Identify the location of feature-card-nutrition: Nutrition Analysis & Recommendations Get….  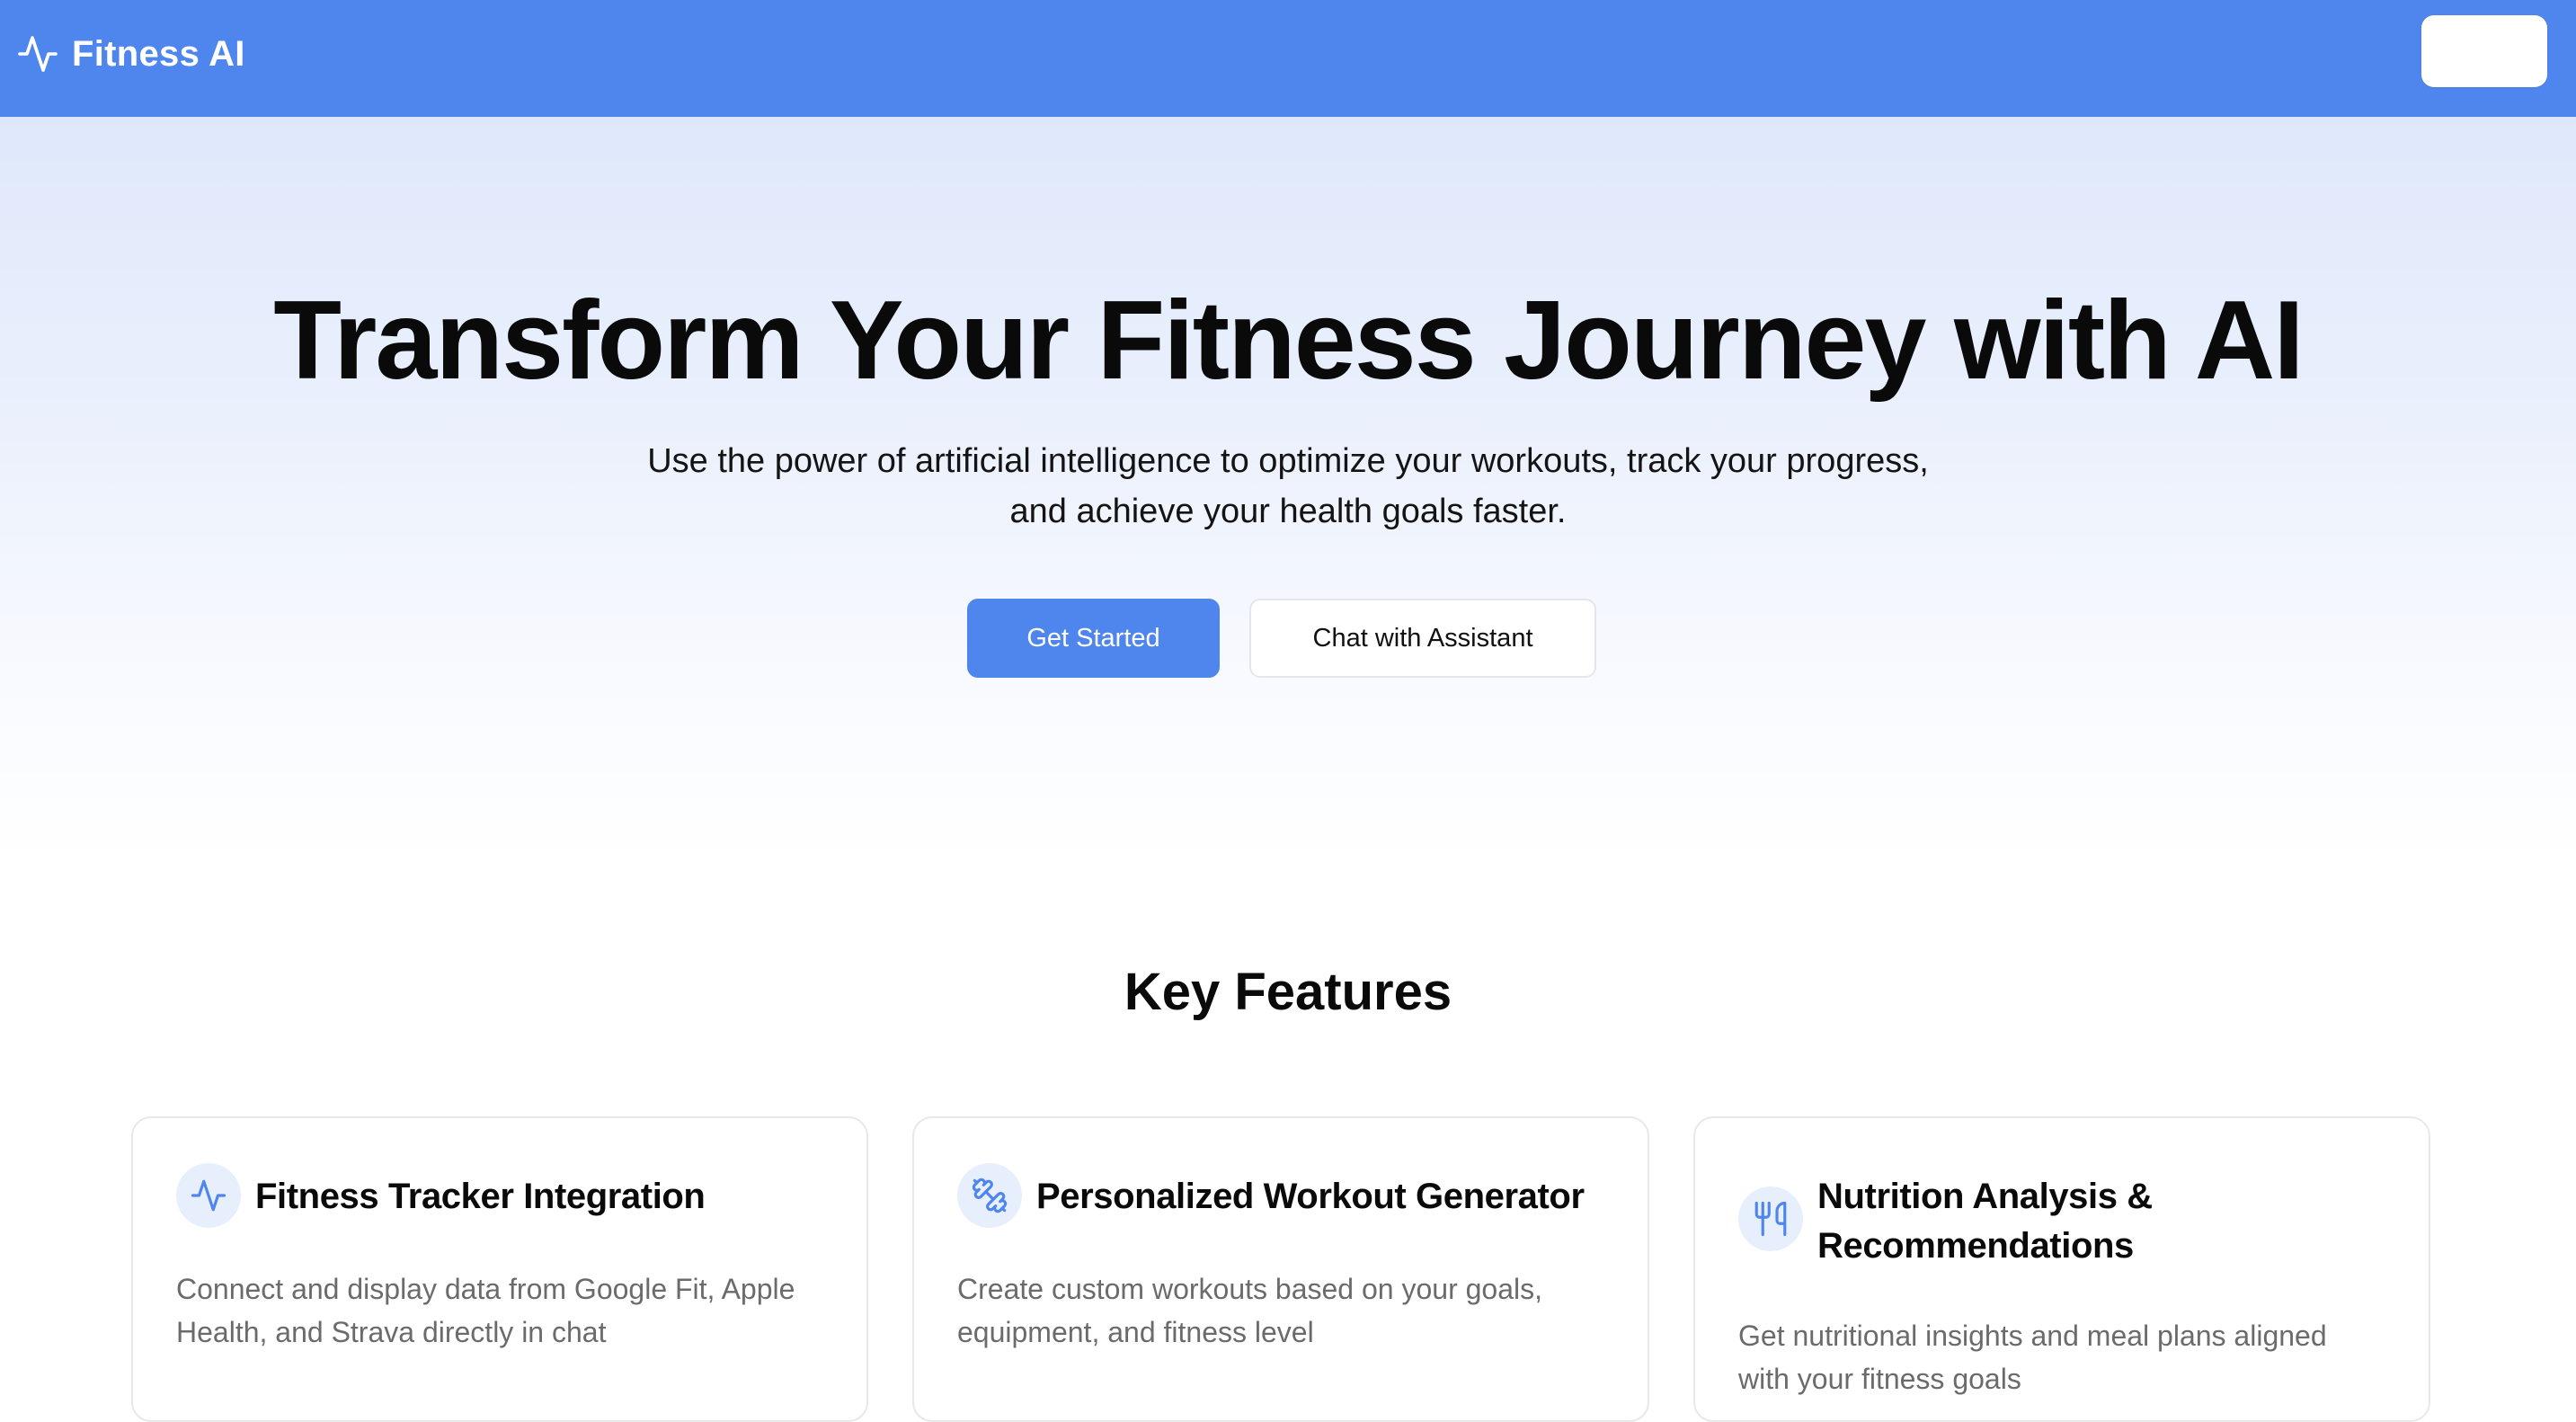
(2061, 1269).